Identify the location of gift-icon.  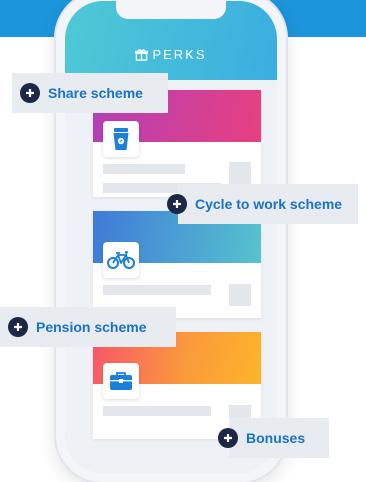
(142, 56).